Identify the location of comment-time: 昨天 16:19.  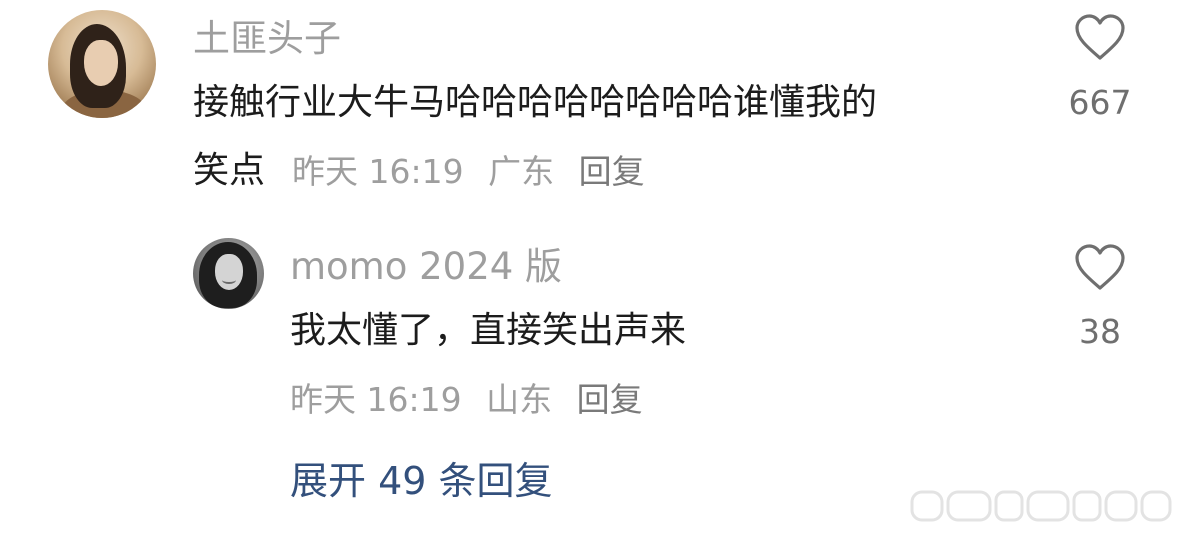
(378, 171).